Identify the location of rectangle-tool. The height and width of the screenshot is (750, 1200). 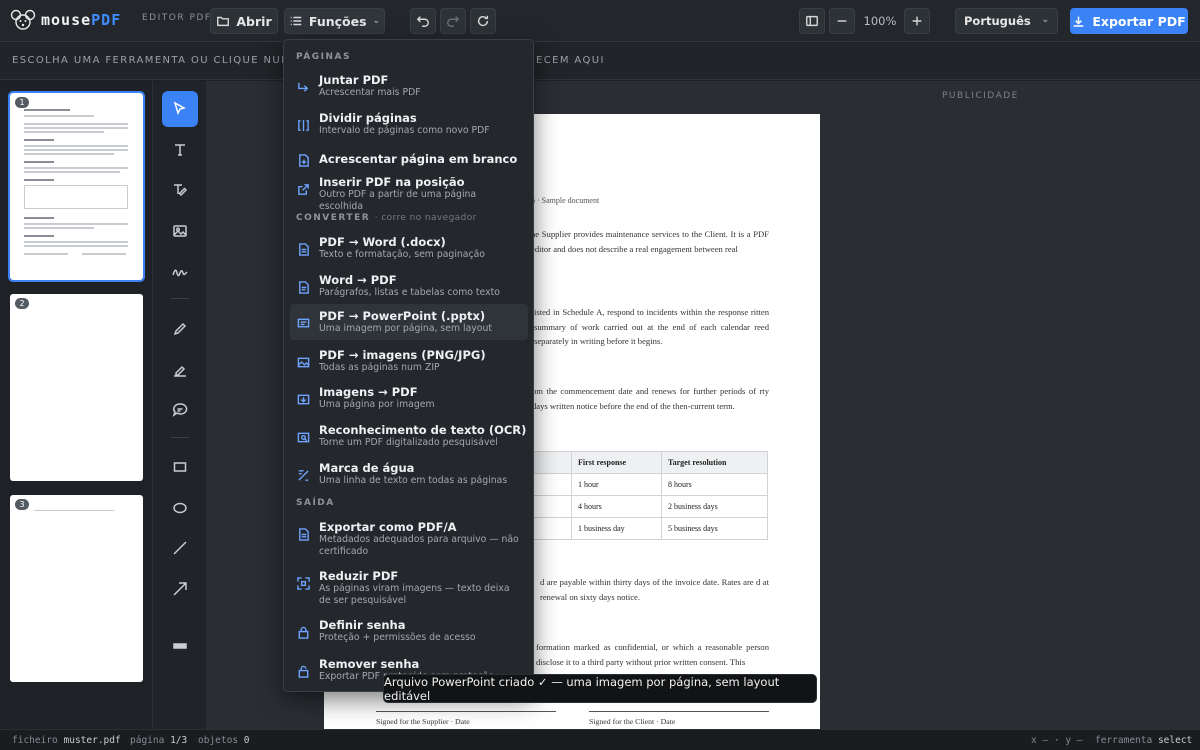
(180, 467).